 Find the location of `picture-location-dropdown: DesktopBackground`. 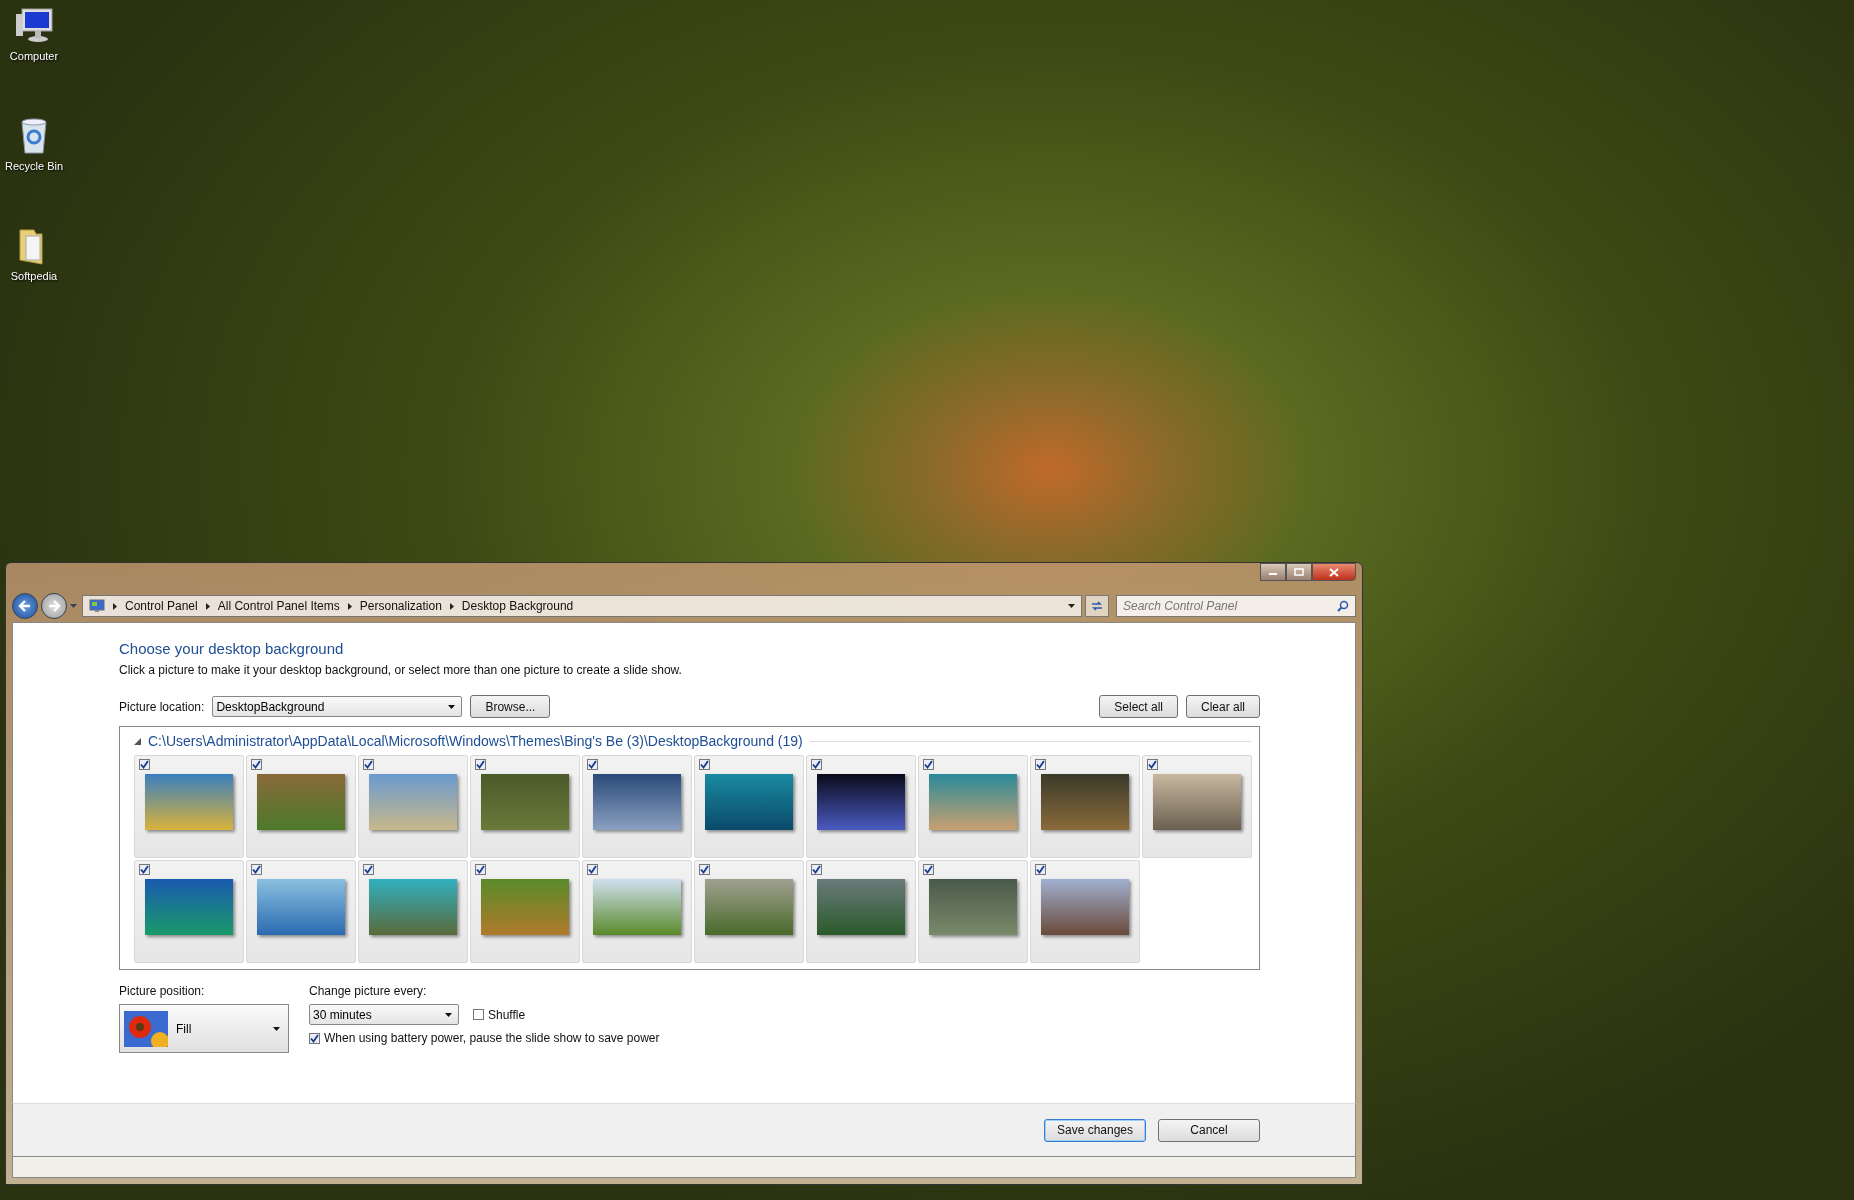

picture-location-dropdown: DesktopBackground is located at coordinates (337, 706).